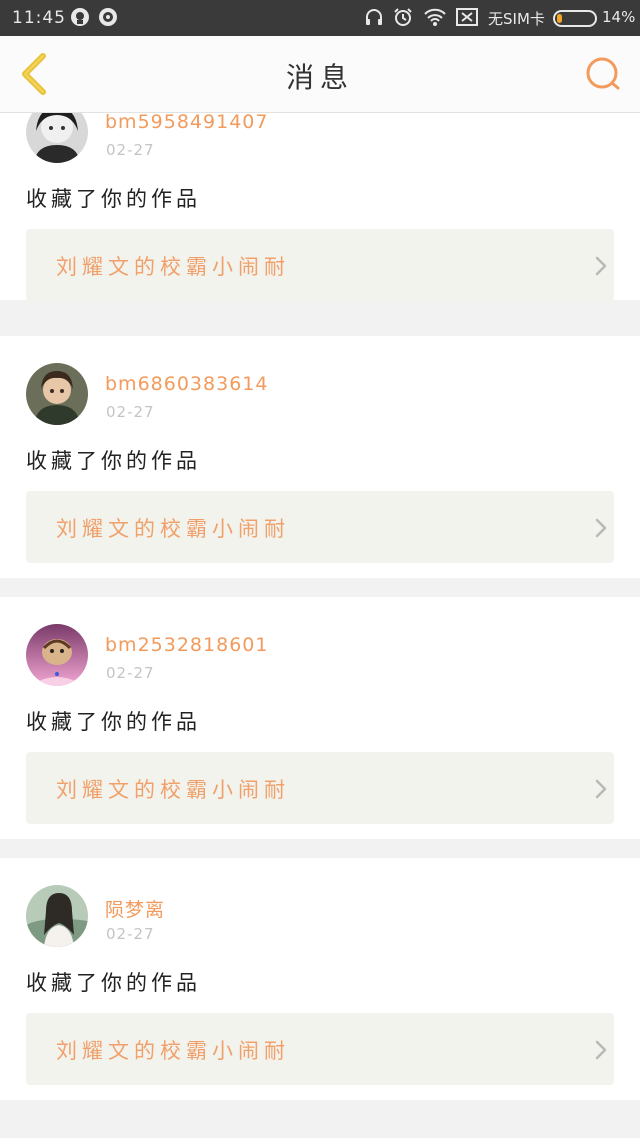  Describe the element at coordinates (467, 17) in the screenshot. I see `no-sim-icon` at that location.